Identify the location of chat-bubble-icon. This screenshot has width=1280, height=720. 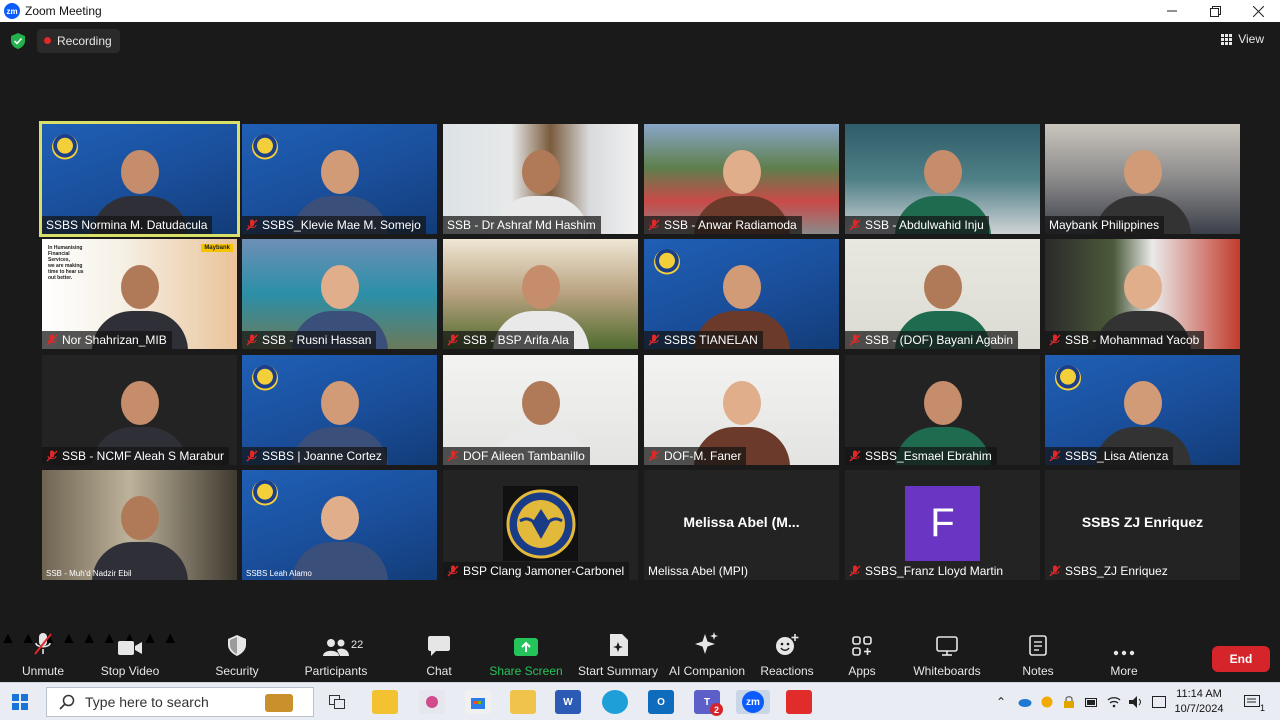
(439, 646).